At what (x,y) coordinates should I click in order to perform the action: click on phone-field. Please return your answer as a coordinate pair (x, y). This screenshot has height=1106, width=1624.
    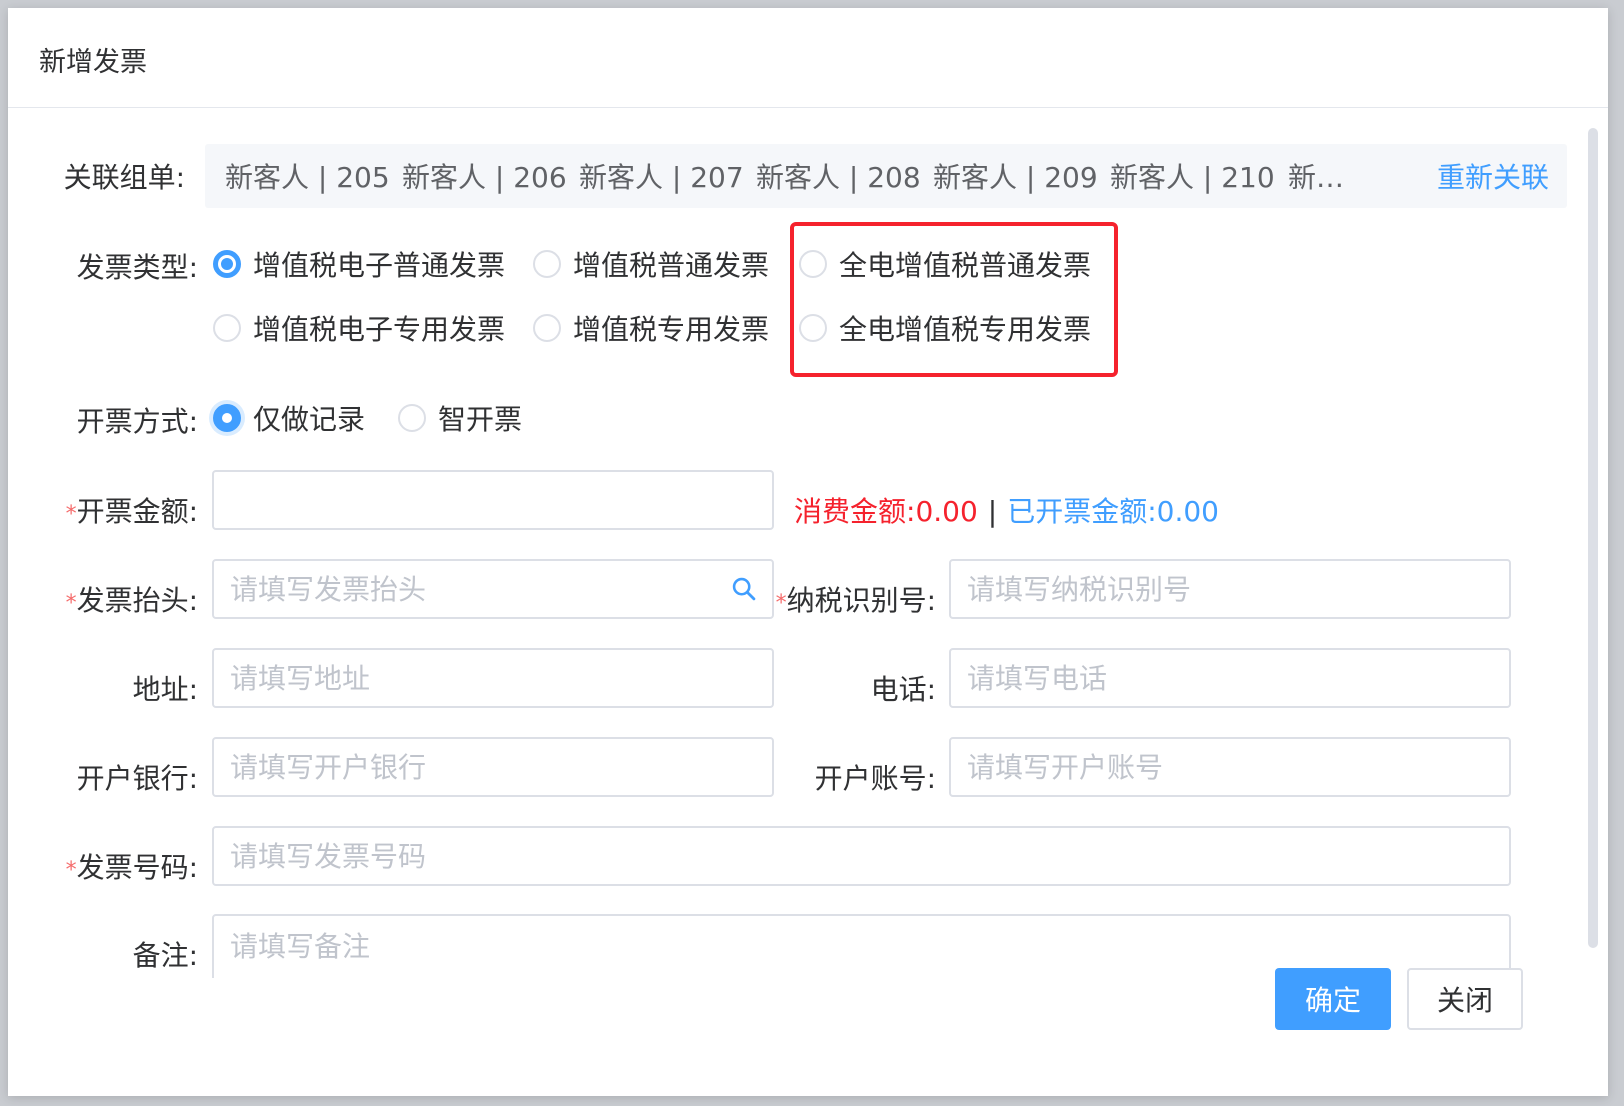
    Looking at the image, I should click on (1230, 678).